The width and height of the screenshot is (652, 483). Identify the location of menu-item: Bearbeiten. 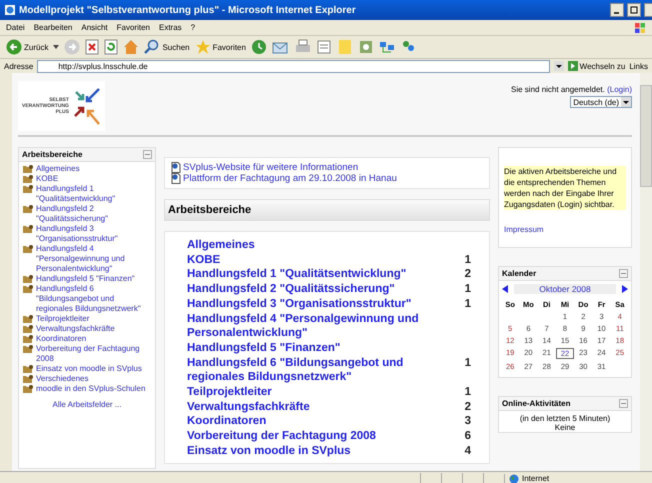
(53, 27).